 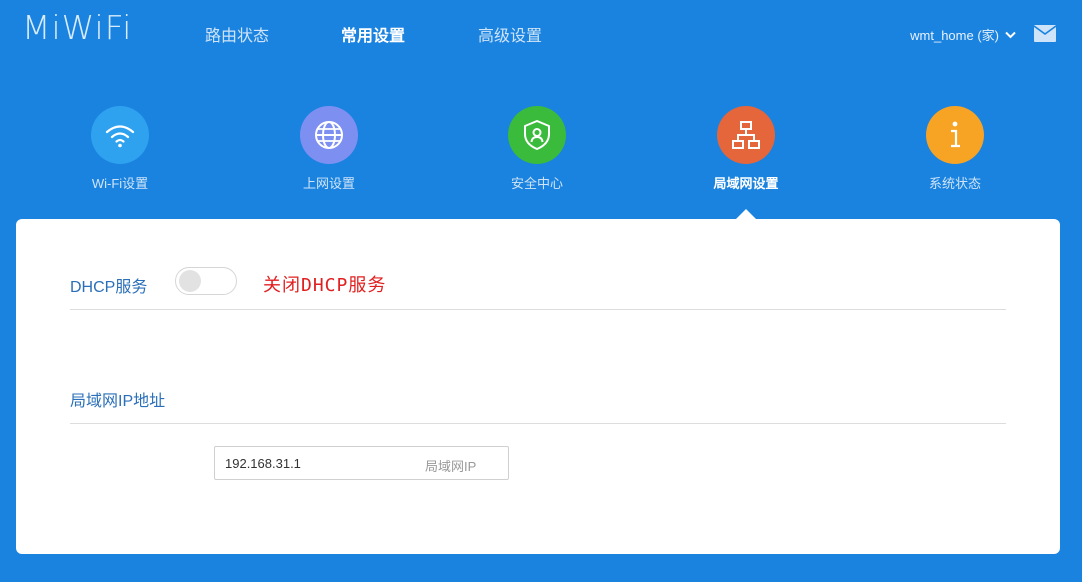 I want to click on tile-security-center: 安全中心, so click(x=537, y=149).